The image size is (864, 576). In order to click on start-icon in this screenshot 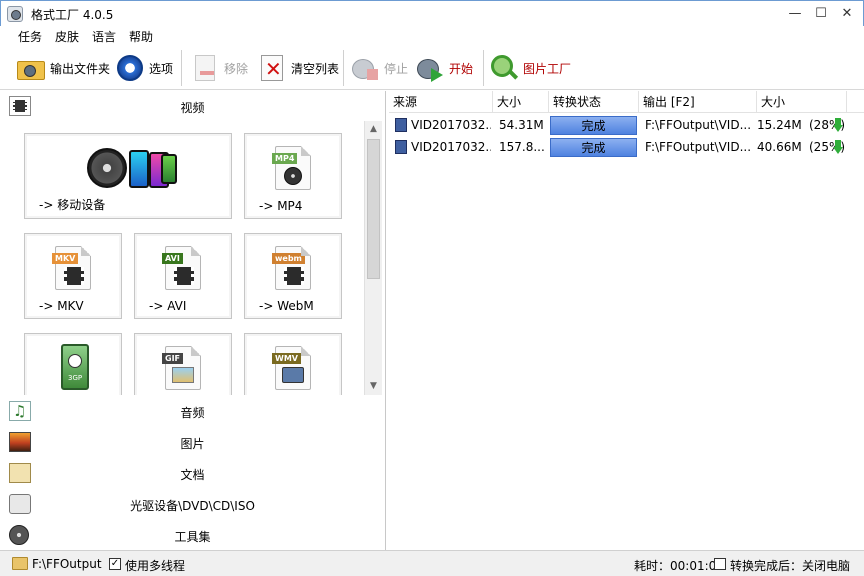, I will do `click(430, 68)`.